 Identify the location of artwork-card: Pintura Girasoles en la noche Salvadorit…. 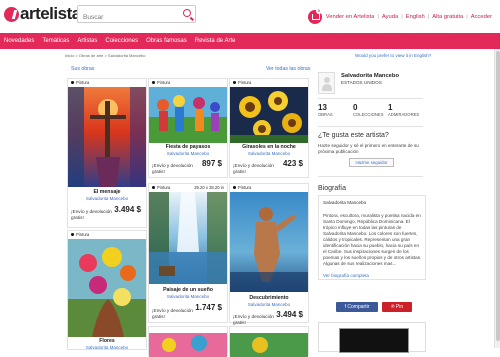
(269, 128).